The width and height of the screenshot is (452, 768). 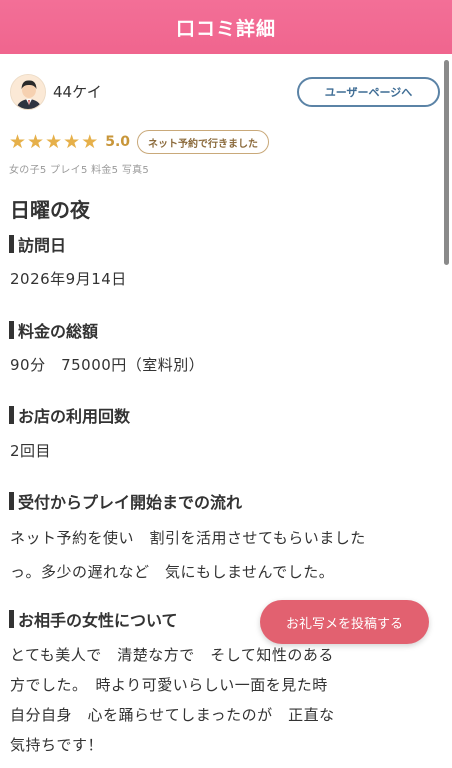 I want to click on rating-score: 5.0, so click(x=118, y=142).